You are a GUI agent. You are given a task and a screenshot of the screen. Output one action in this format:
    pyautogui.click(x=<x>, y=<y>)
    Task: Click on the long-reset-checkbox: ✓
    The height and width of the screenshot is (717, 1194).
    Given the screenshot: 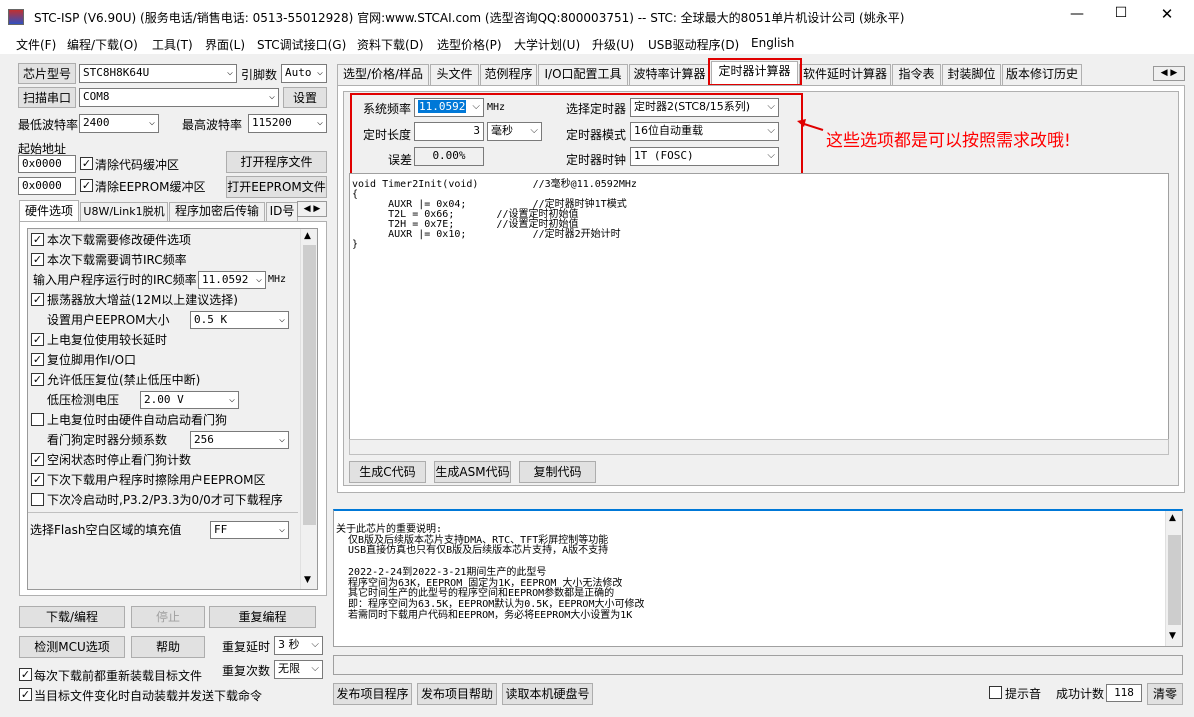 What is the action you would take?
    pyautogui.click(x=37, y=339)
    